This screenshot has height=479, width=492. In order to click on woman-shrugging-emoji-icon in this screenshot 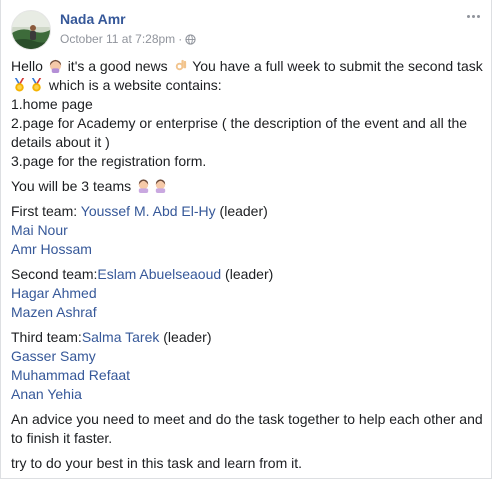, I will do `click(55, 65)`.